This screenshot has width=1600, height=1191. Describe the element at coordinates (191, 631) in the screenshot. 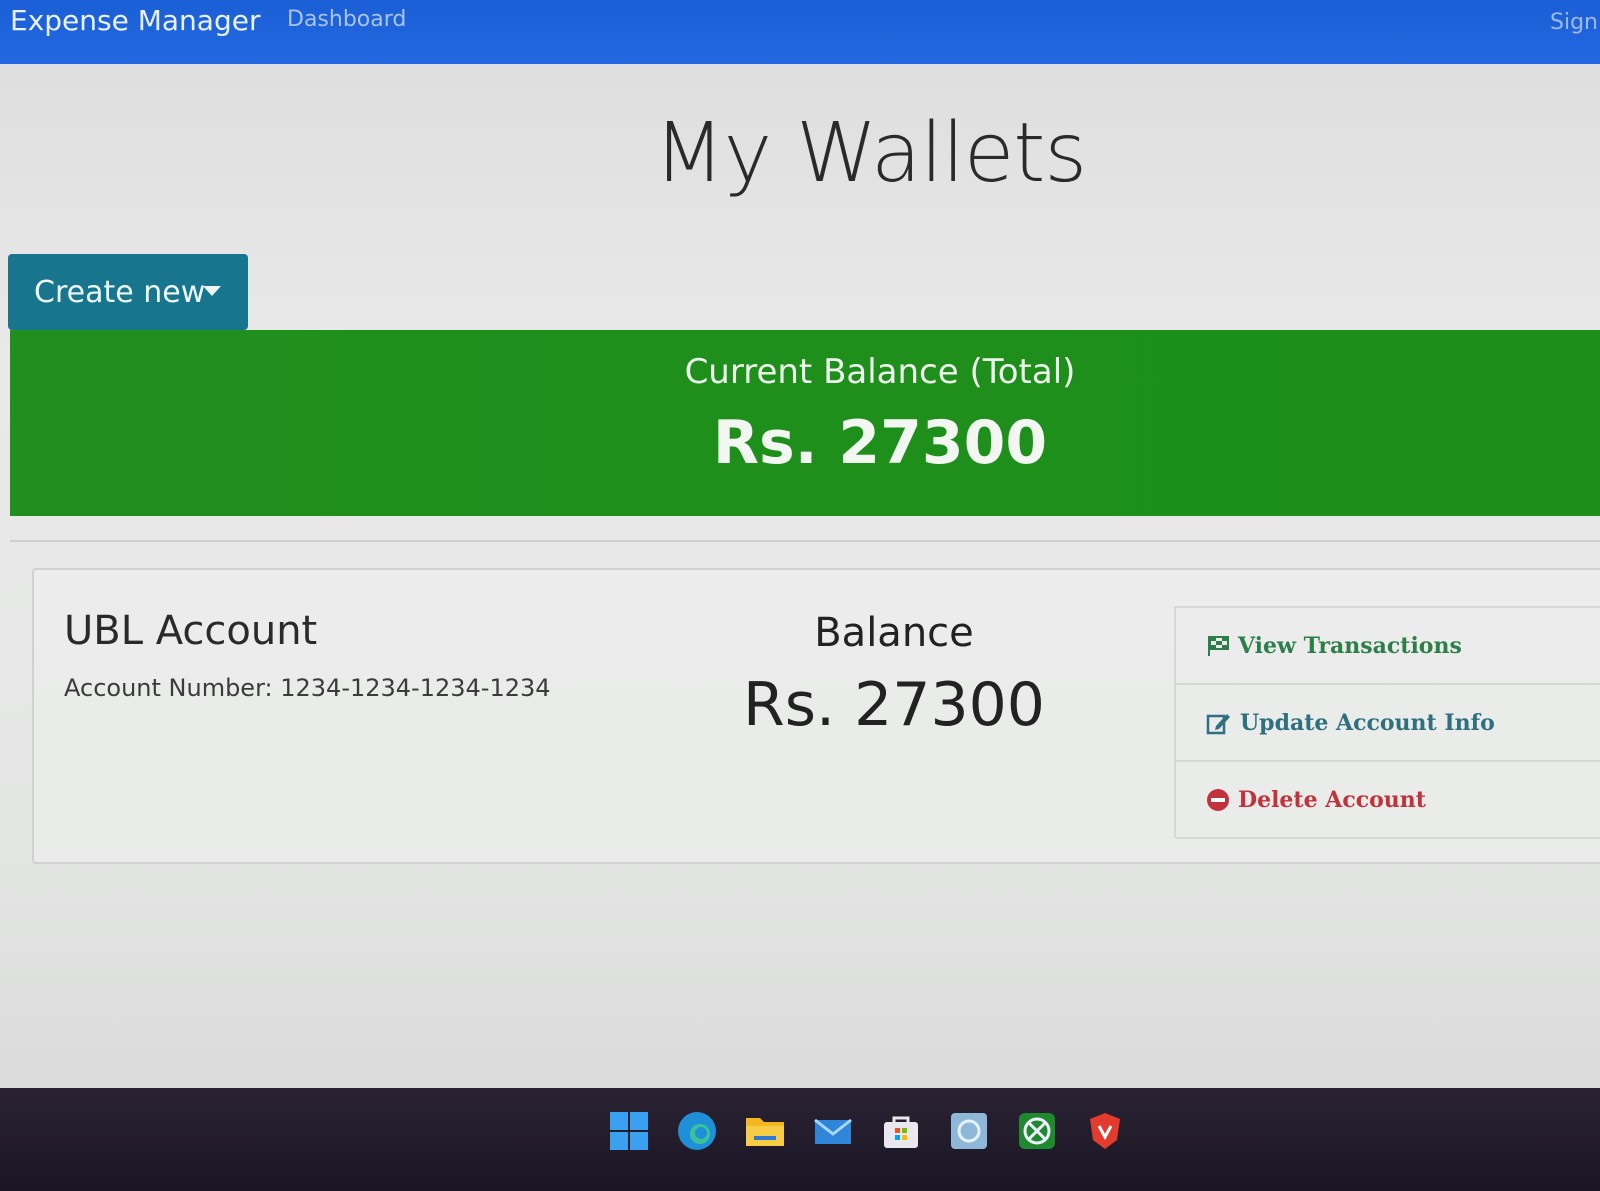

I see `wallet-name: UBL Account` at that location.